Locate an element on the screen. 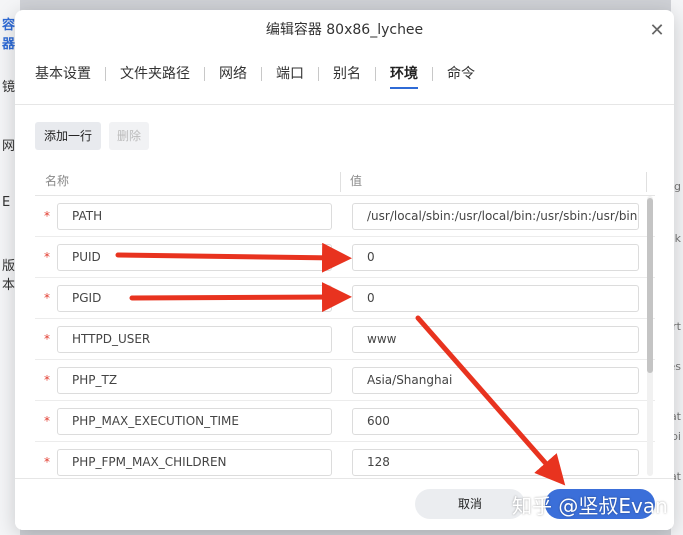  bg-fragment: g is located at coordinates (677, 186).